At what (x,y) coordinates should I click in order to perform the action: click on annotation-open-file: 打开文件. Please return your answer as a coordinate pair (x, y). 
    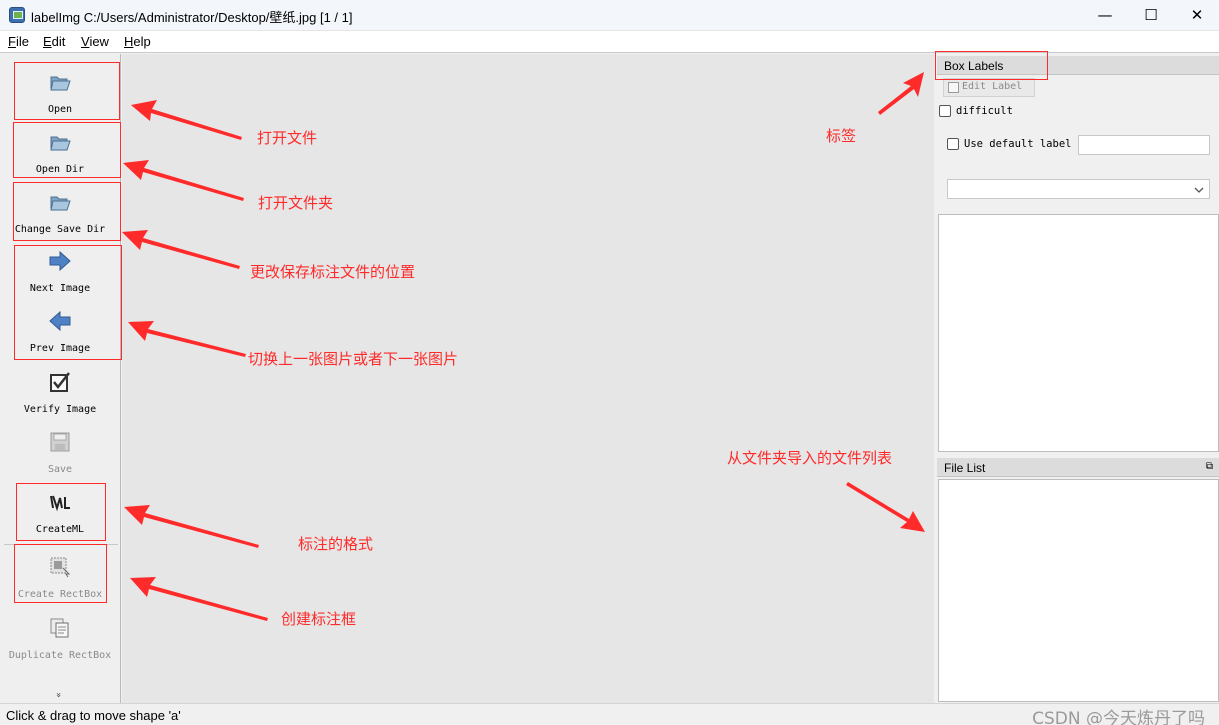
    Looking at the image, I should click on (287, 138).